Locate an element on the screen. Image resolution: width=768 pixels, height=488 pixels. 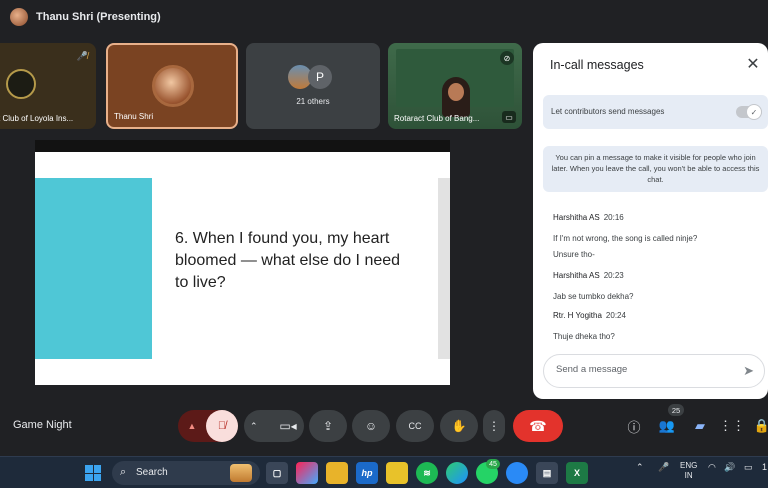
message-time: 20:16 is located at coordinates (613, 217).